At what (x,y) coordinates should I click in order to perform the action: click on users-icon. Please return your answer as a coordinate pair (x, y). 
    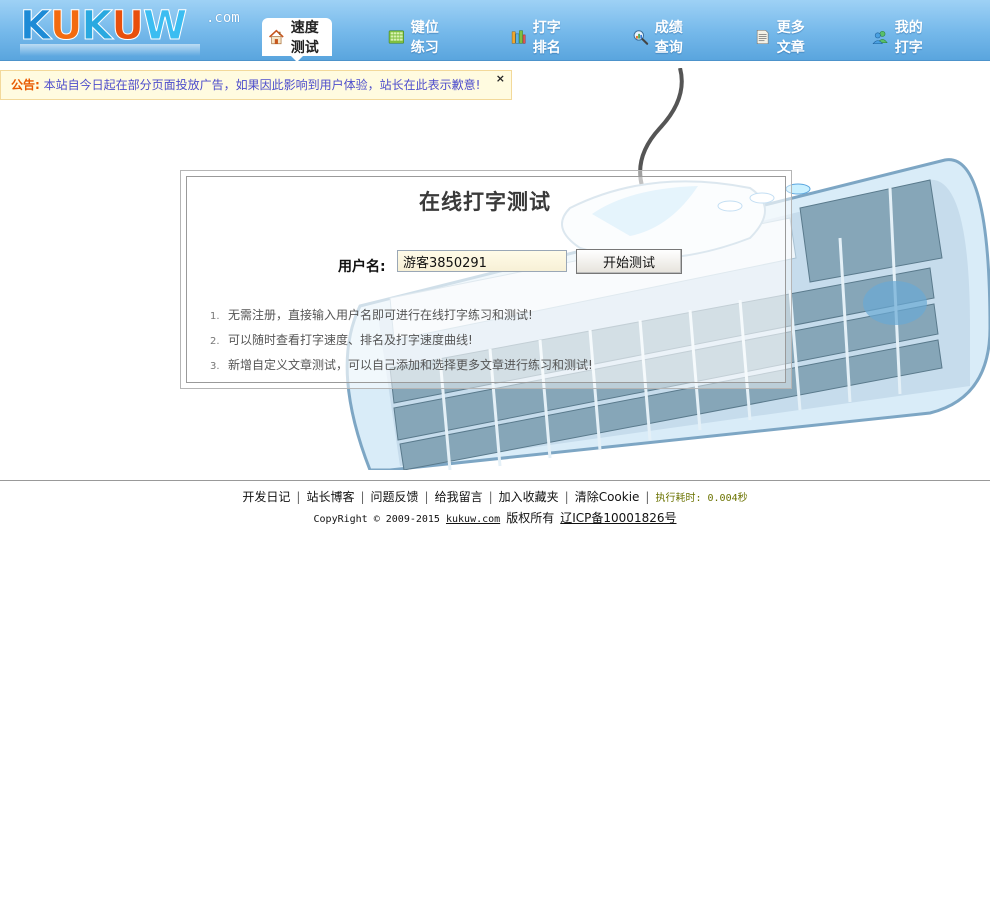
    Looking at the image, I should click on (880, 37).